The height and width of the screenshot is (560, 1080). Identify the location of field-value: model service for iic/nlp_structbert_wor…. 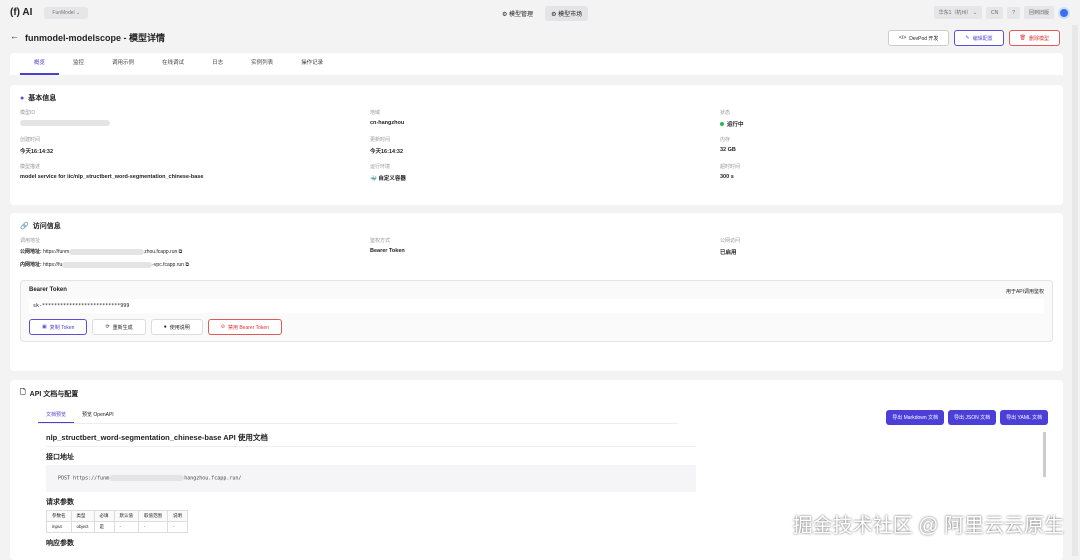
(112, 177).